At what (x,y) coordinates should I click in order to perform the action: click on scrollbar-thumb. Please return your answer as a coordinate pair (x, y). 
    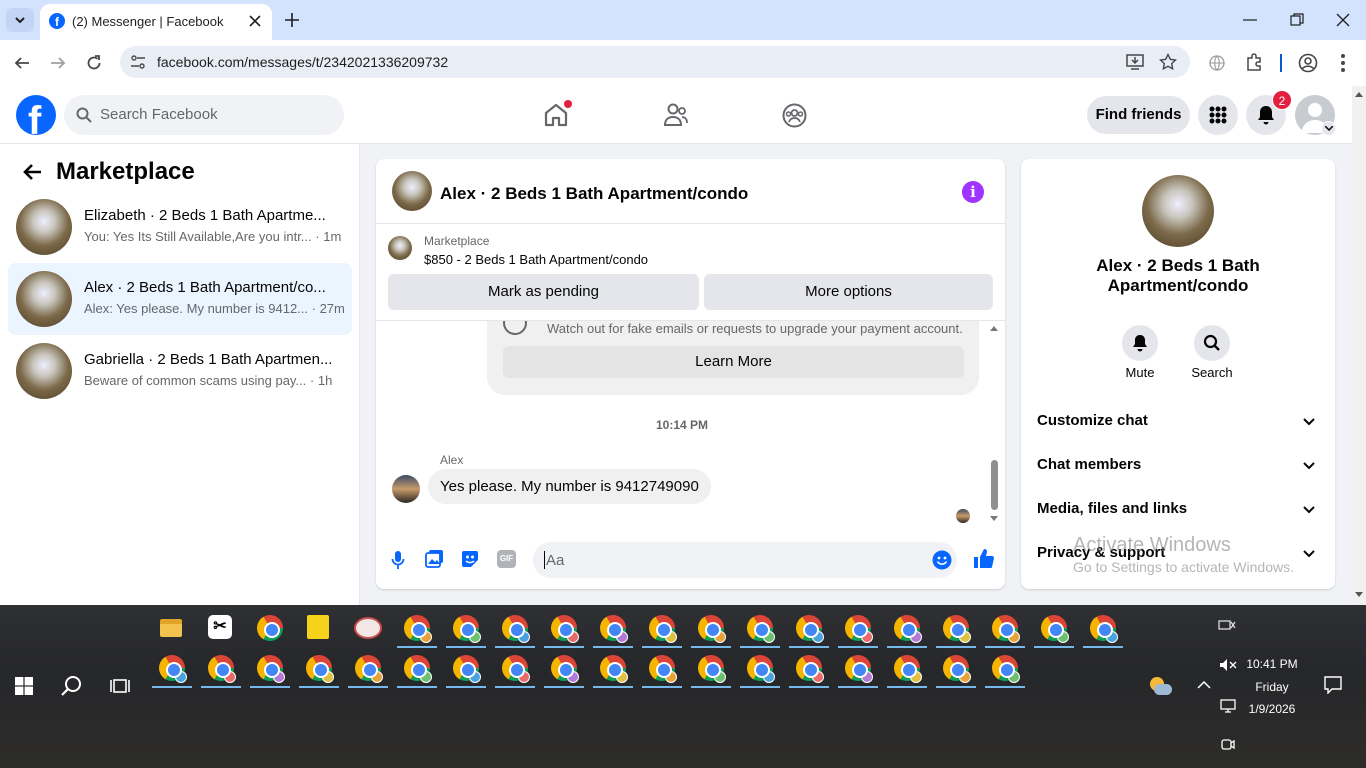
    Looking at the image, I should click on (994, 485).